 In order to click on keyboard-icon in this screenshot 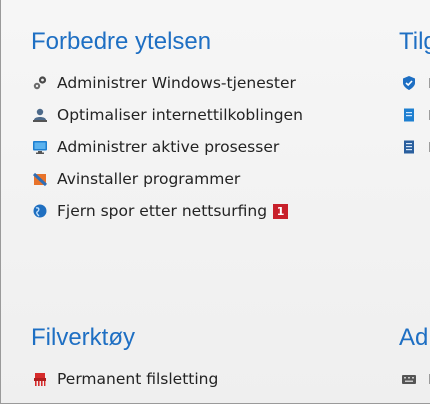, I will do `click(409, 379)`.